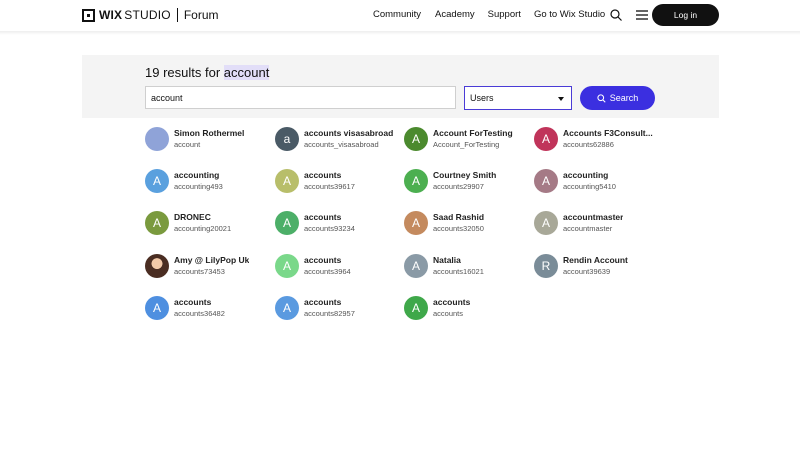 The image size is (800, 450). What do you see at coordinates (458, 260) in the screenshot?
I see `user-name: Natalia` at bounding box center [458, 260].